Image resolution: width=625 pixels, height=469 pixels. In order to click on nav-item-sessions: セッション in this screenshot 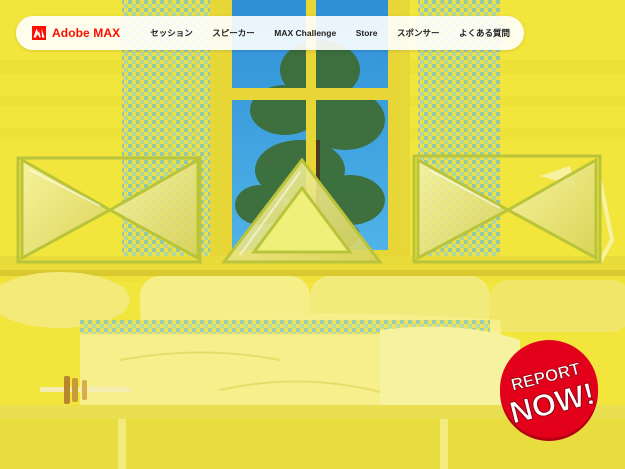, I will do `click(171, 33)`.